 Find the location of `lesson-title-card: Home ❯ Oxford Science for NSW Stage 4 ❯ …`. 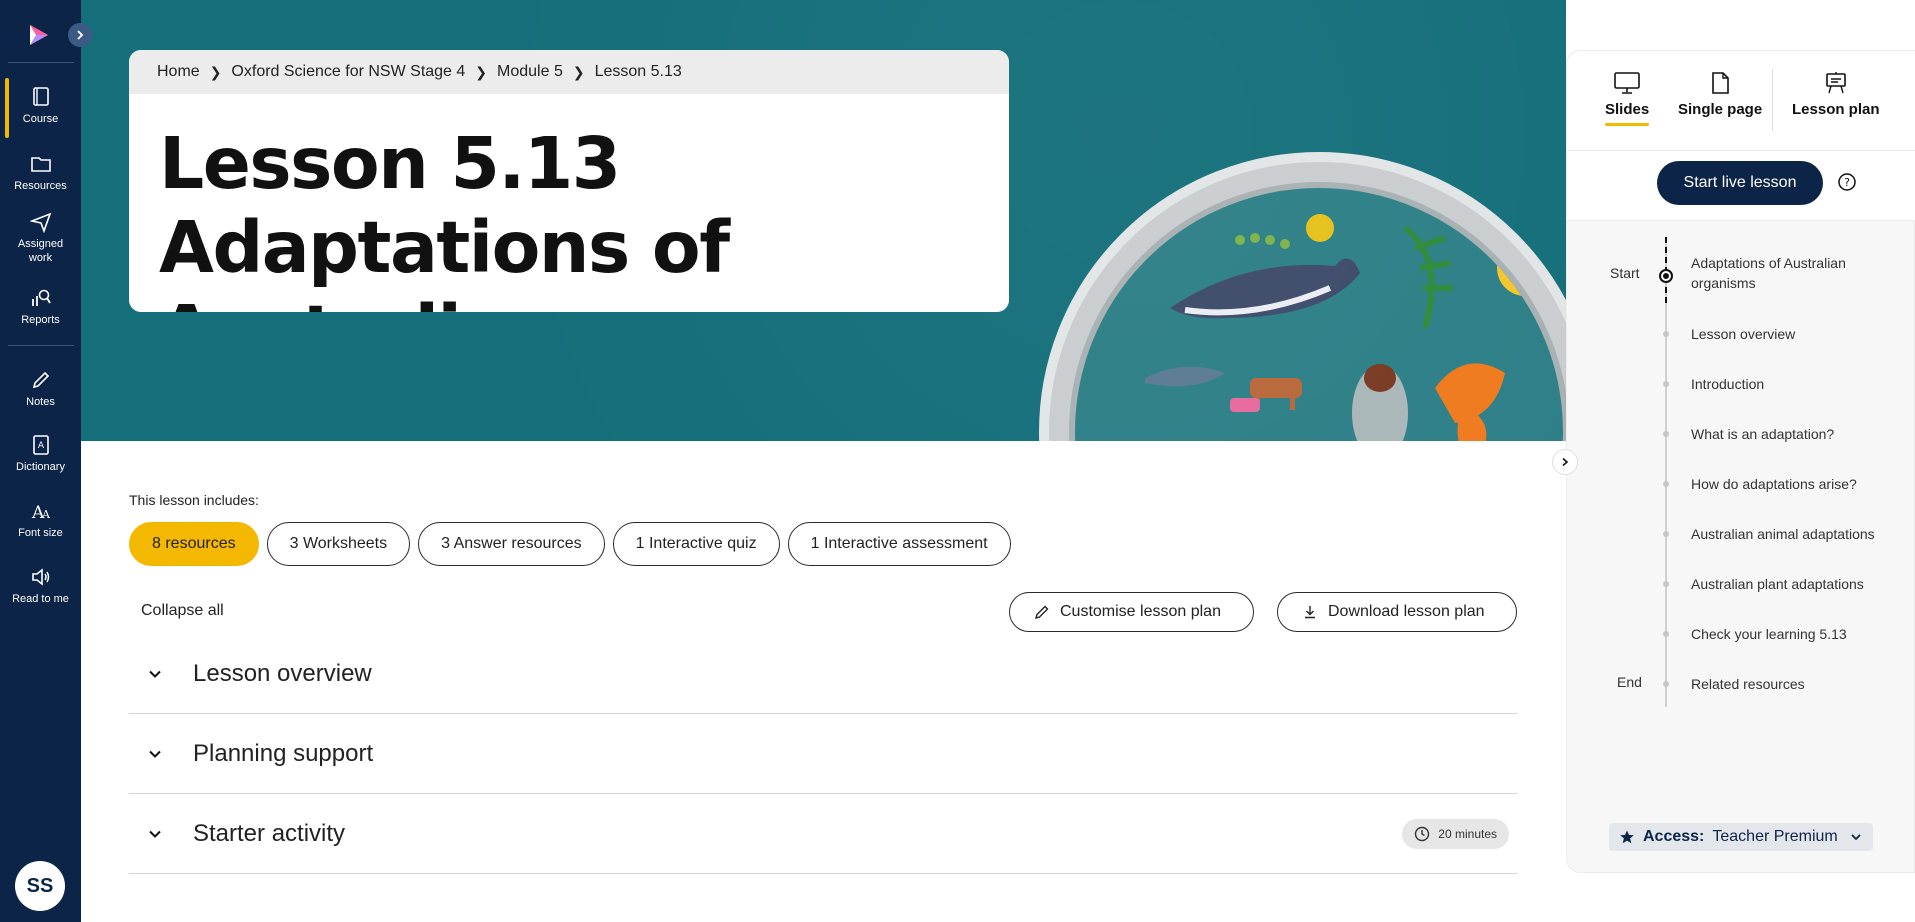

lesson-title-card: Home ❯ Oxford Science for NSW Stage 4 ❯ … is located at coordinates (569, 181).